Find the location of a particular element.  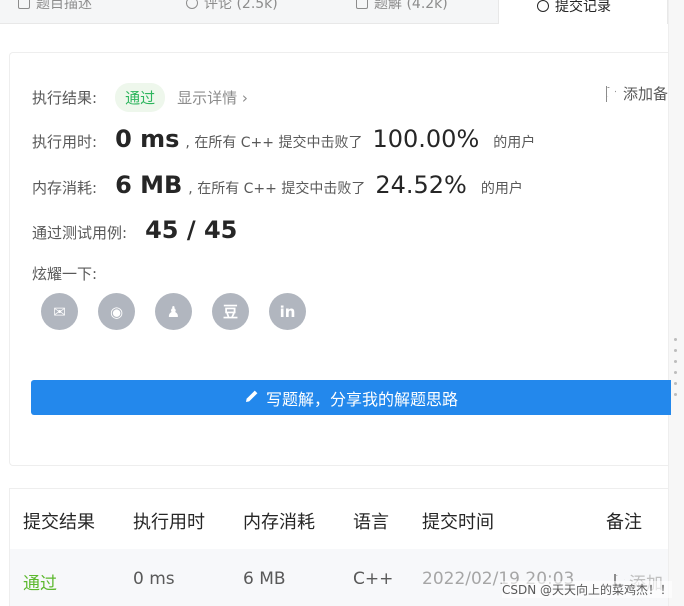

header-runtime: 执行用时 is located at coordinates (169, 522).